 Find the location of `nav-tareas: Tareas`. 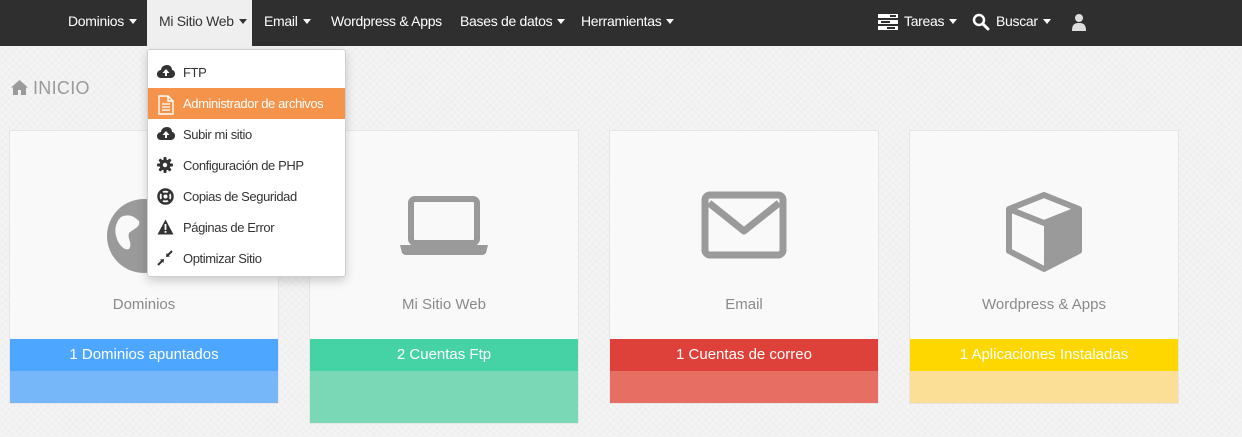

nav-tareas: Tareas is located at coordinates (918, 23).